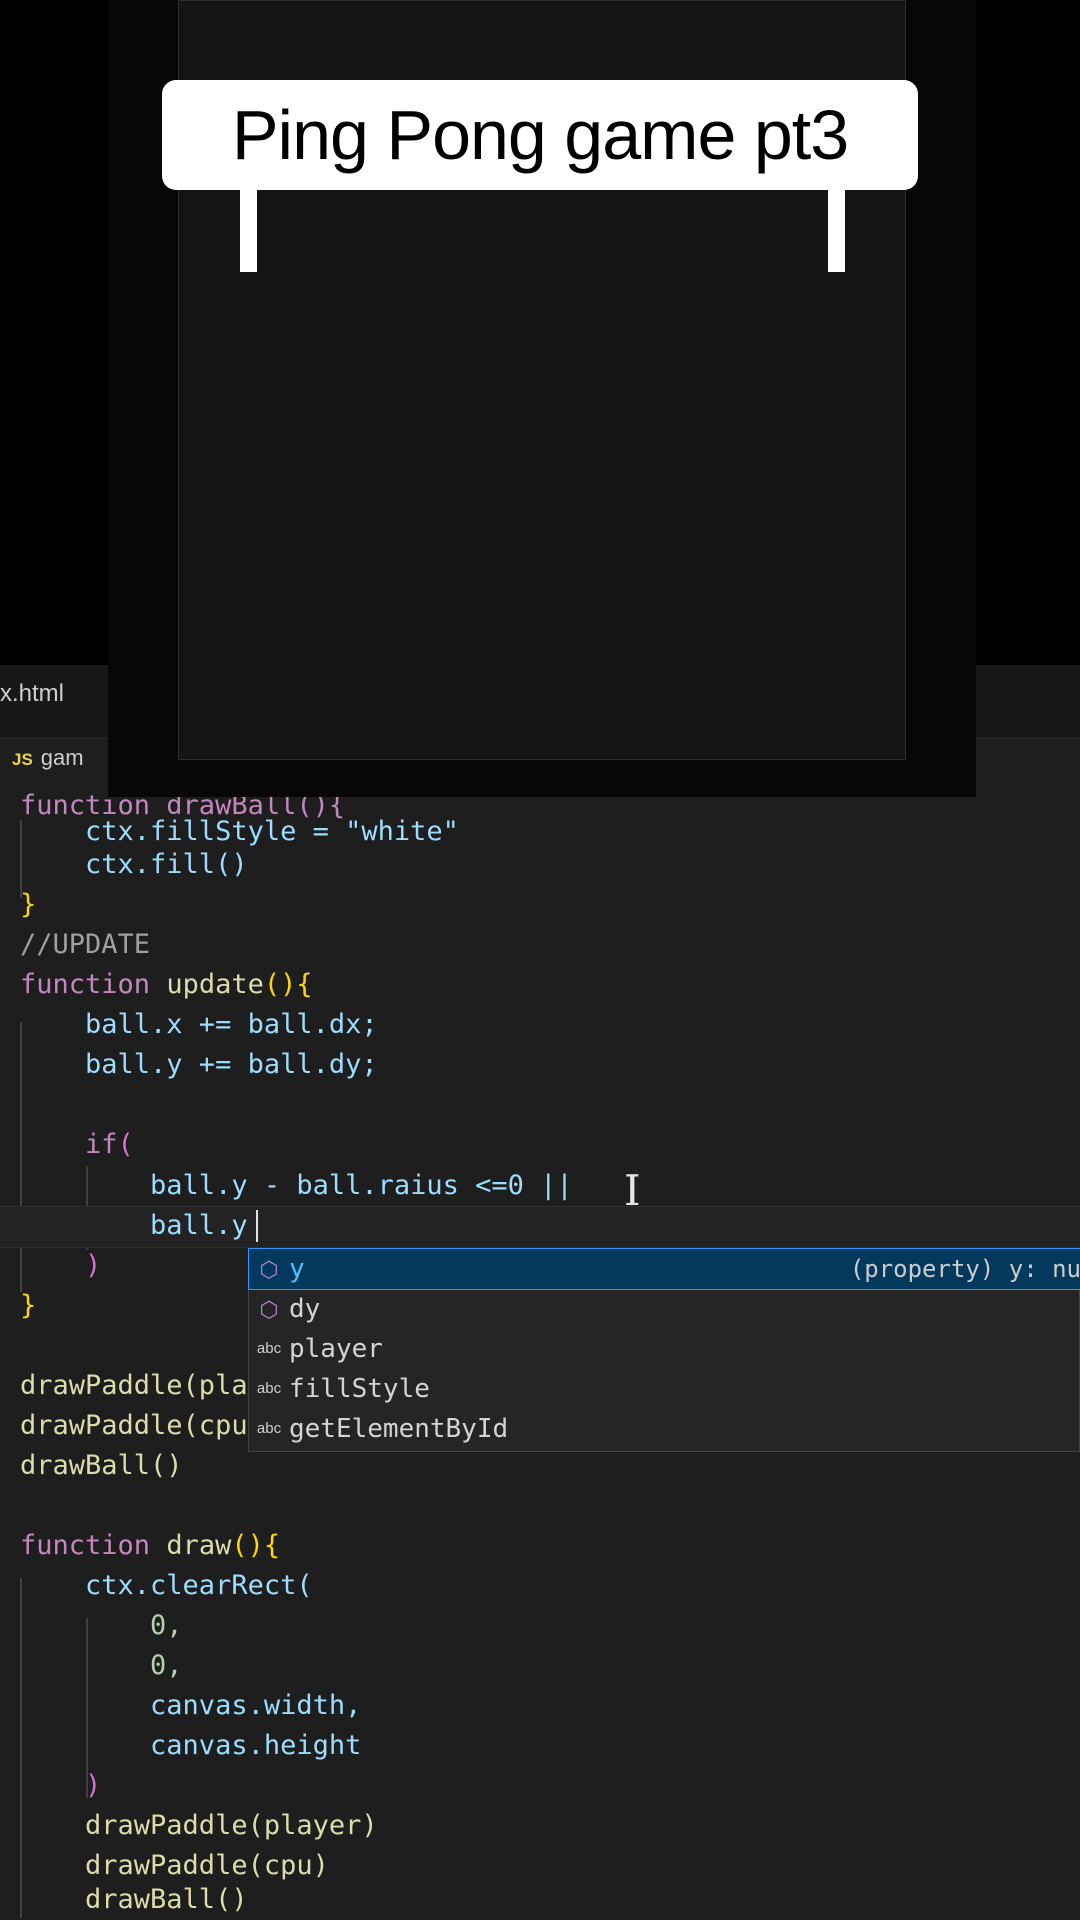 The image size is (1080, 1920). Describe the element at coordinates (964, 1269) in the screenshot. I see `suggestion-detail: (property) y: nu` at that location.